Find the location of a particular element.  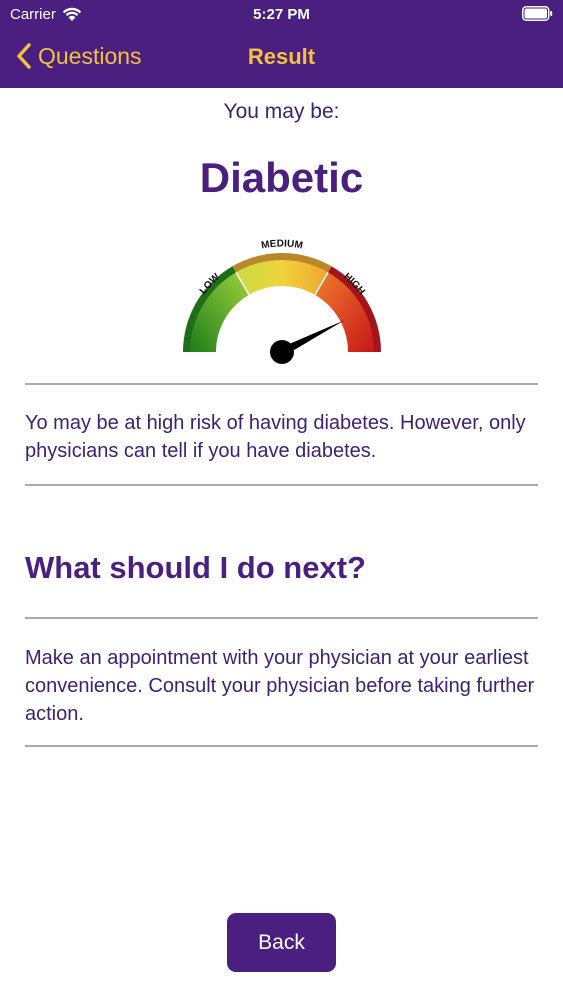

gauge-segments is located at coordinates (282, 302).